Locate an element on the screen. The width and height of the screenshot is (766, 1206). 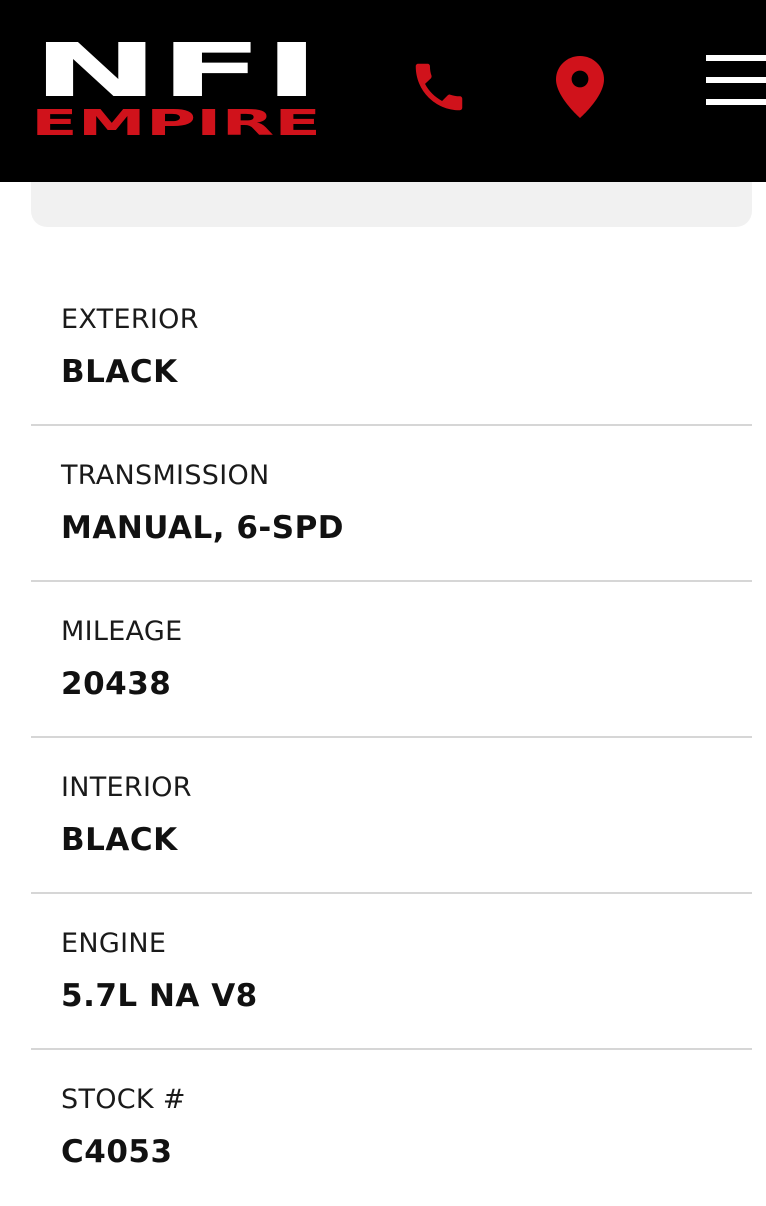
spec-label: STOCK # is located at coordinates (123, 1099).